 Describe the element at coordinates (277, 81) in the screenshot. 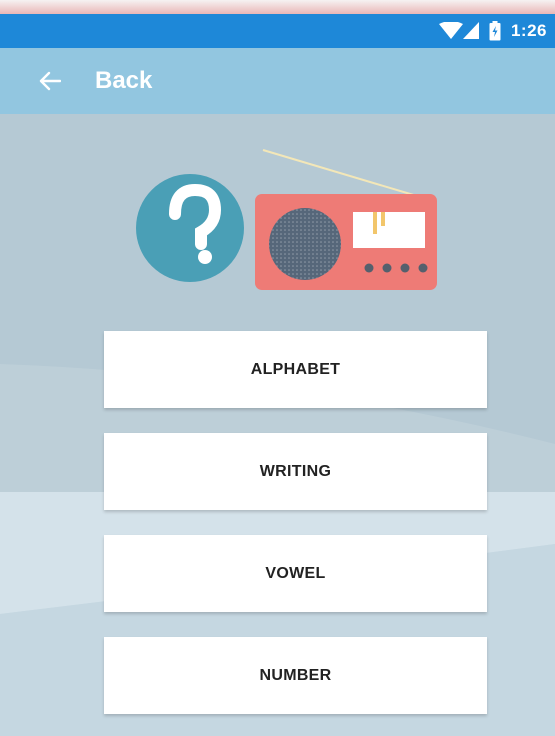

I see `app-bar: Back` at that location.